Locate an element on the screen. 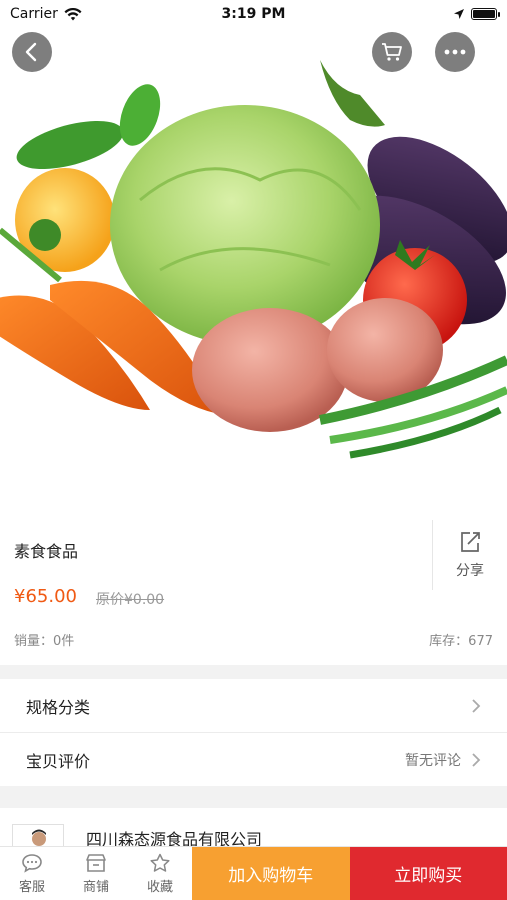 The height and width of the screenshot is (900, 507). chevron-left-icon is located at coordinates (31, 52).